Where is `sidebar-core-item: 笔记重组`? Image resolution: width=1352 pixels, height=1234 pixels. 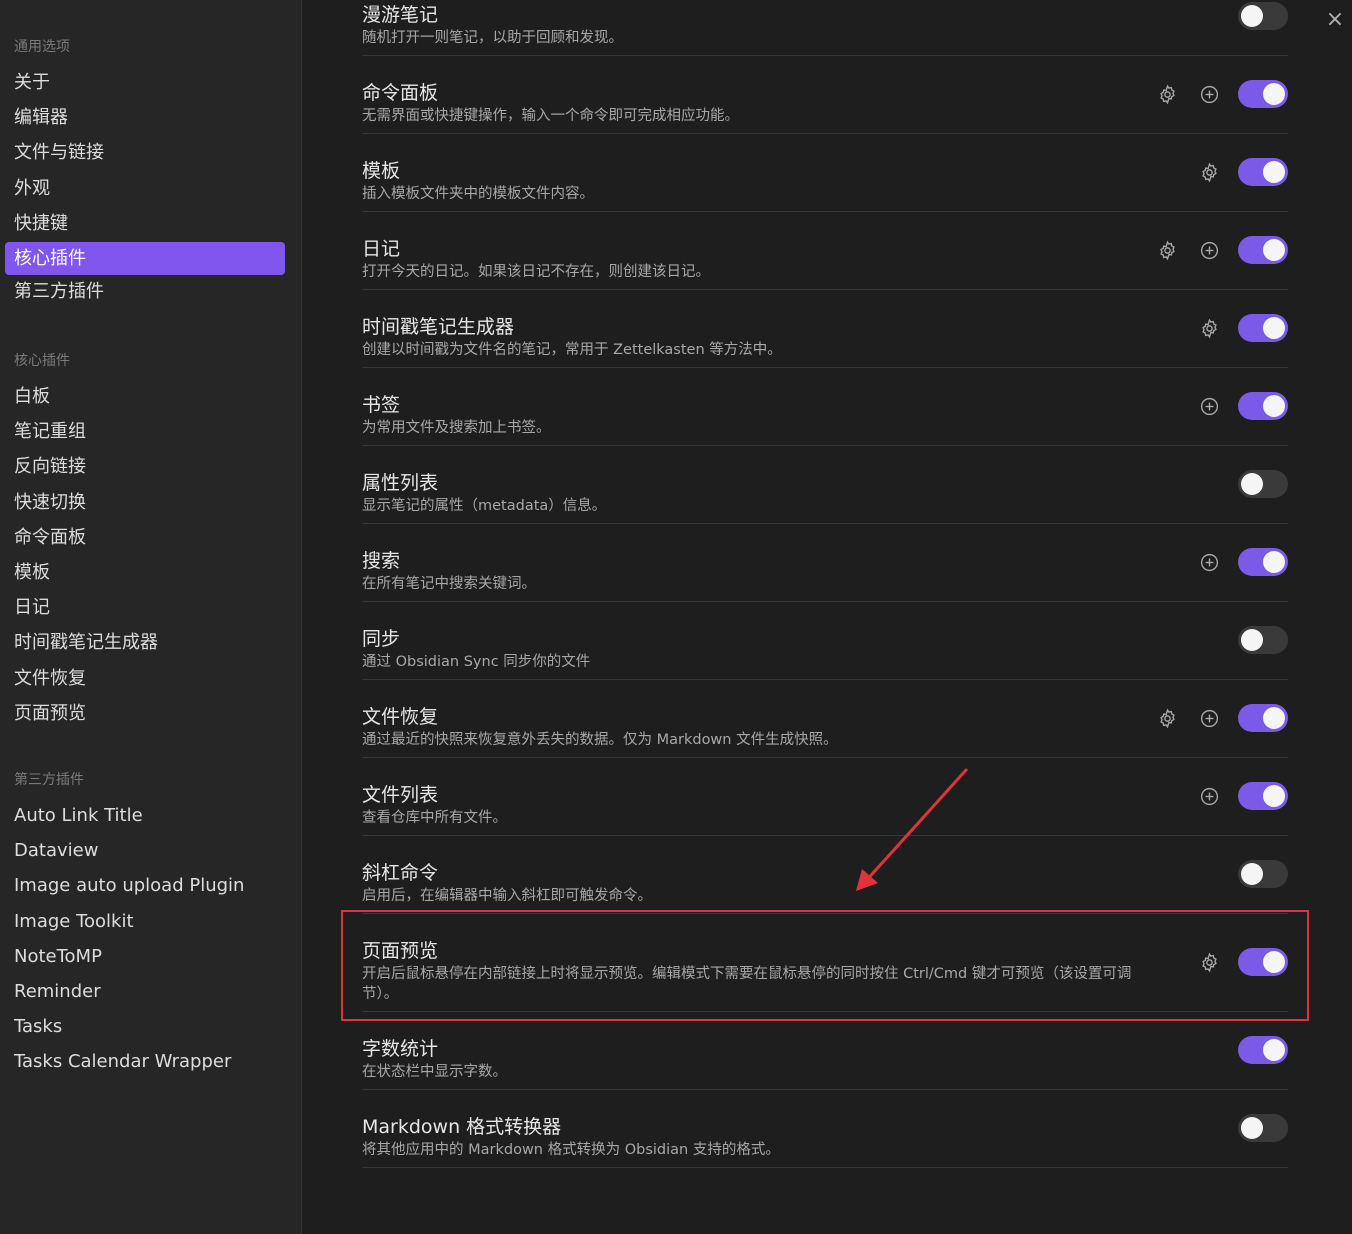
sidebar-core-item: 笔记重组 is located at coordinates (145, 432).